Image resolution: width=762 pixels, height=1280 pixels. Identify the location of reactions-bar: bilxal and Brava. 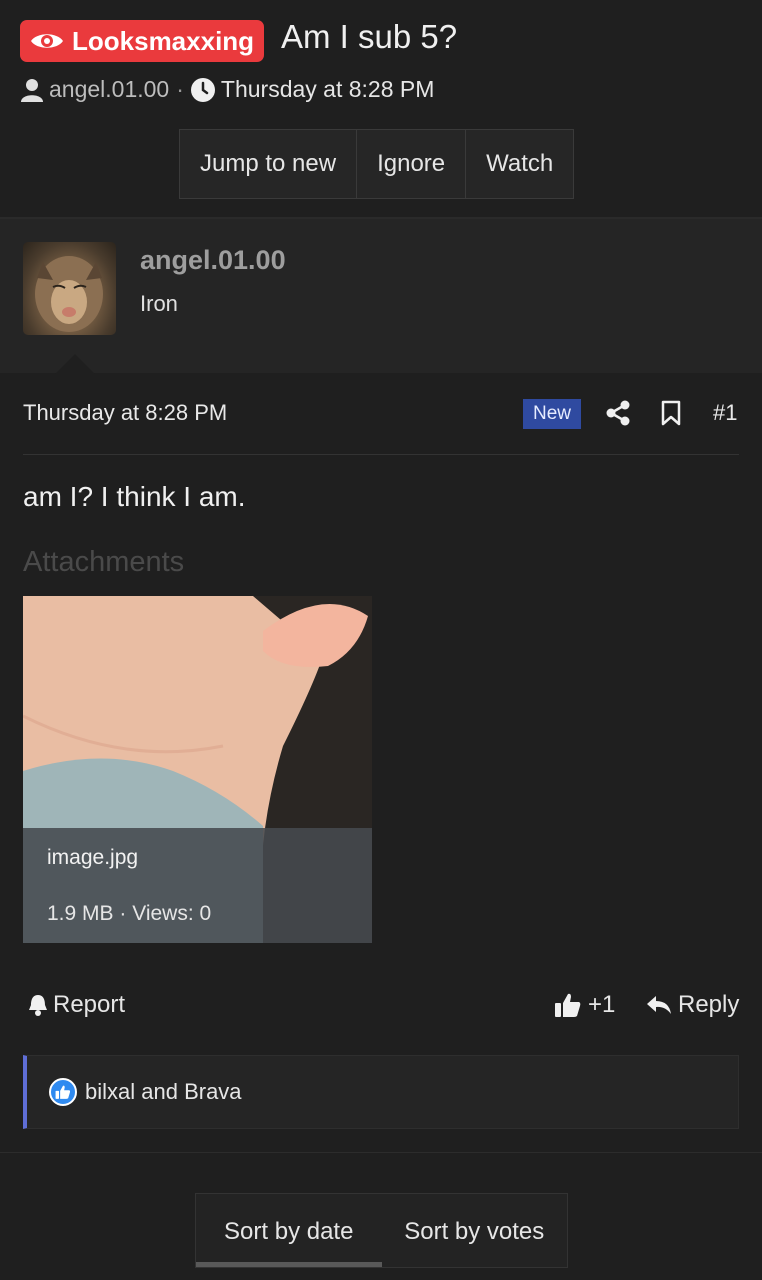
(381, 1092).